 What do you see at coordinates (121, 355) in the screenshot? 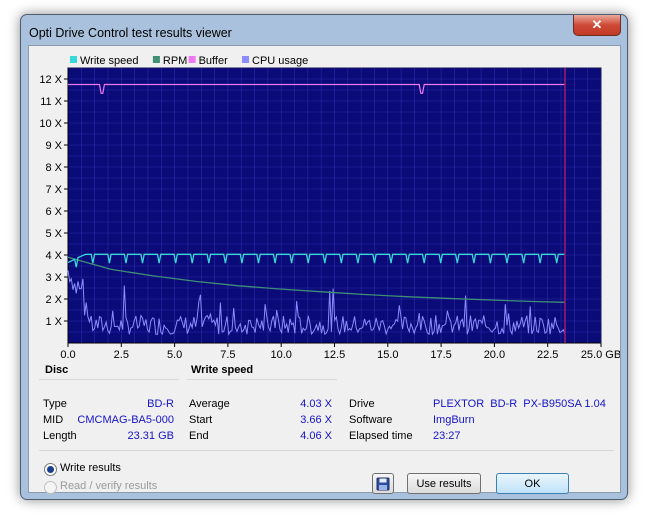
I see `x-tick-label: 2.5` at bounding box center [121, 355].